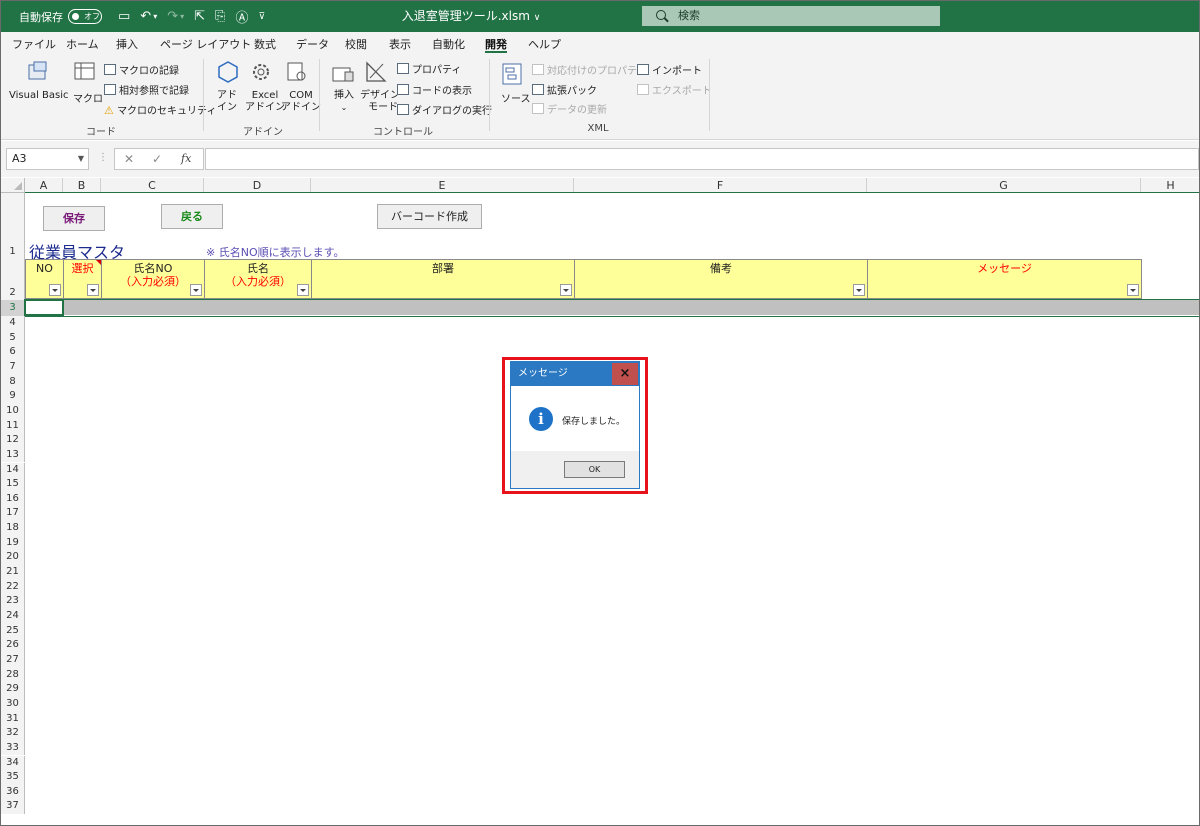 The image size is (1200, 826). What do you see at coordinates (13, 645) in the screenshot?
I see `row-header-26: 26` at bounding box center [13, 645].